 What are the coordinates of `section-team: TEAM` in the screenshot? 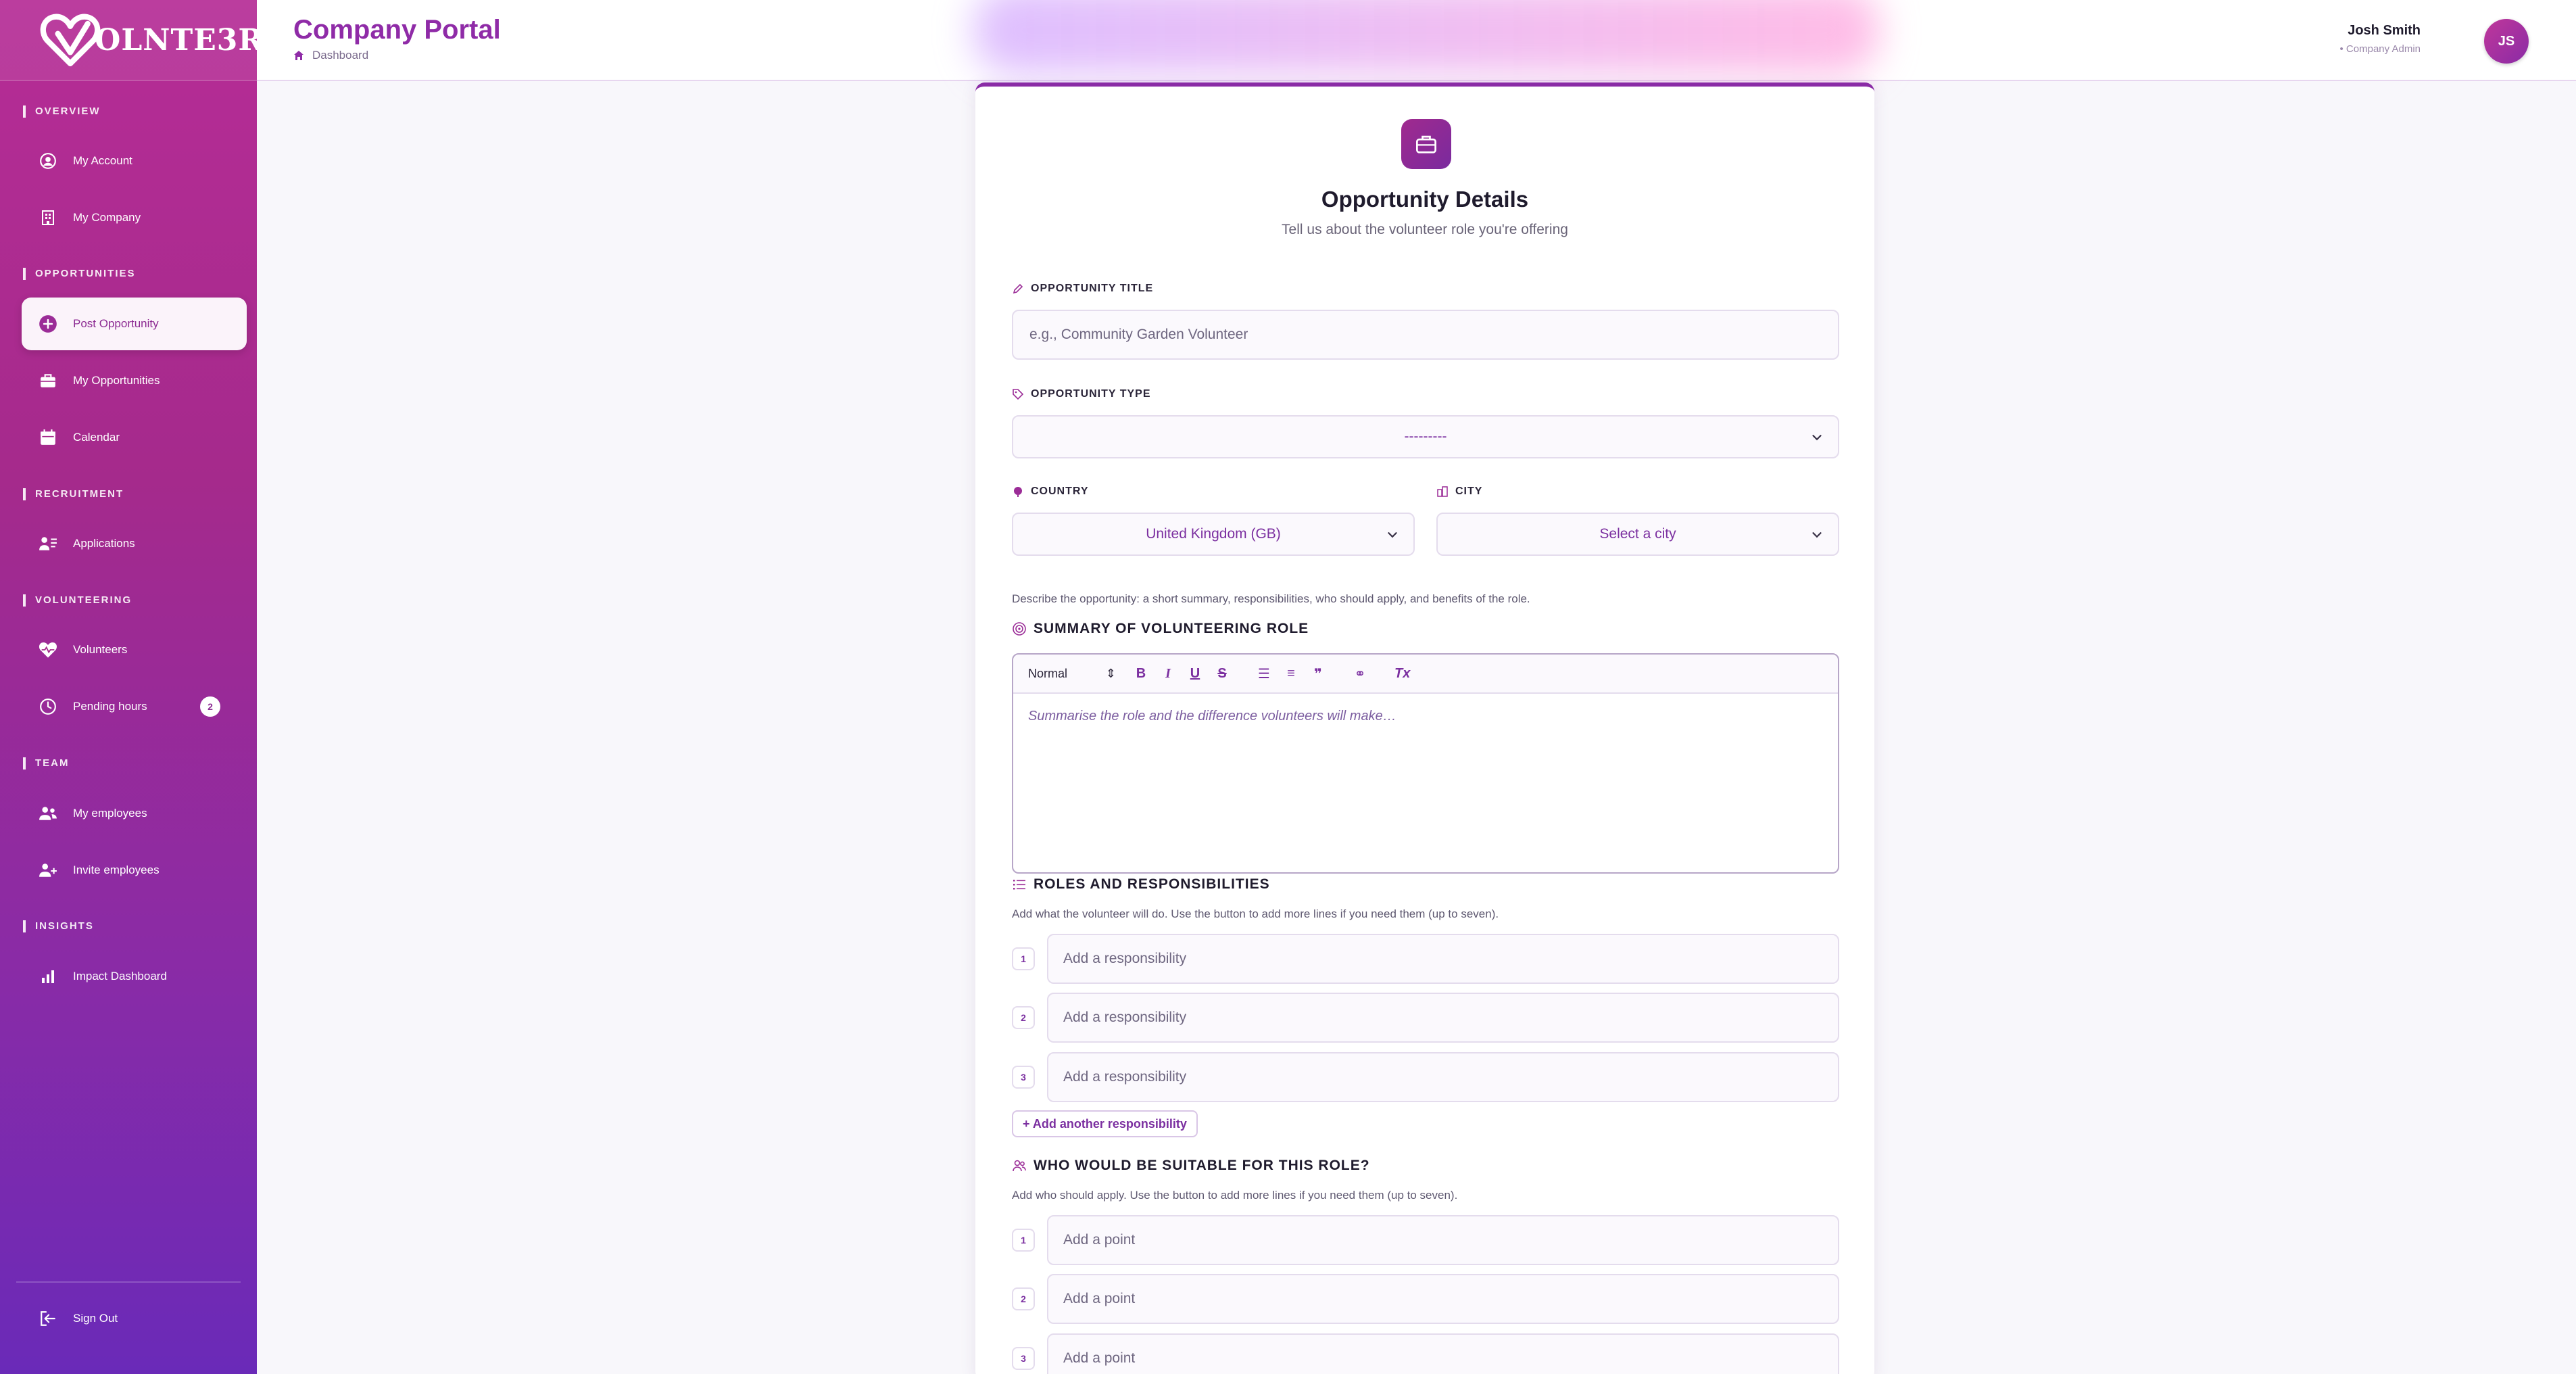 It's located at (47, 763).